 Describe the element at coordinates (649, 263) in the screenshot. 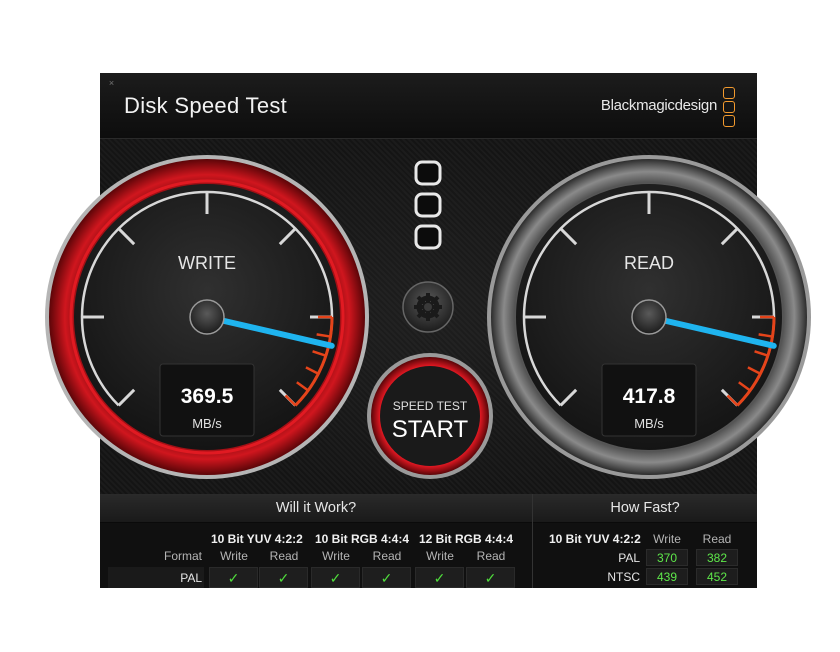

I see `read-gauge-label: READ` at that location.